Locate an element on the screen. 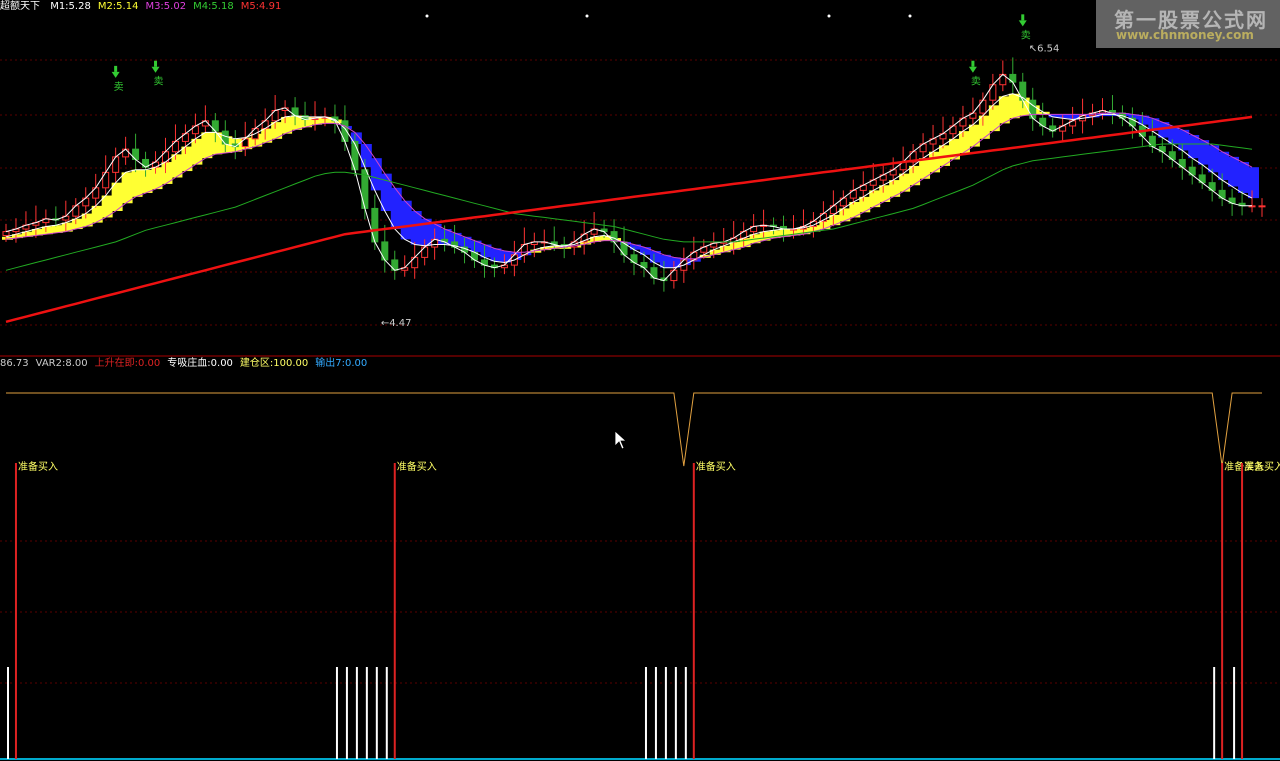 Image resolution: width=1280 pixels, height=761 pixels. top-legend-item: M3:5.02 is located at coordinates (166, 6).